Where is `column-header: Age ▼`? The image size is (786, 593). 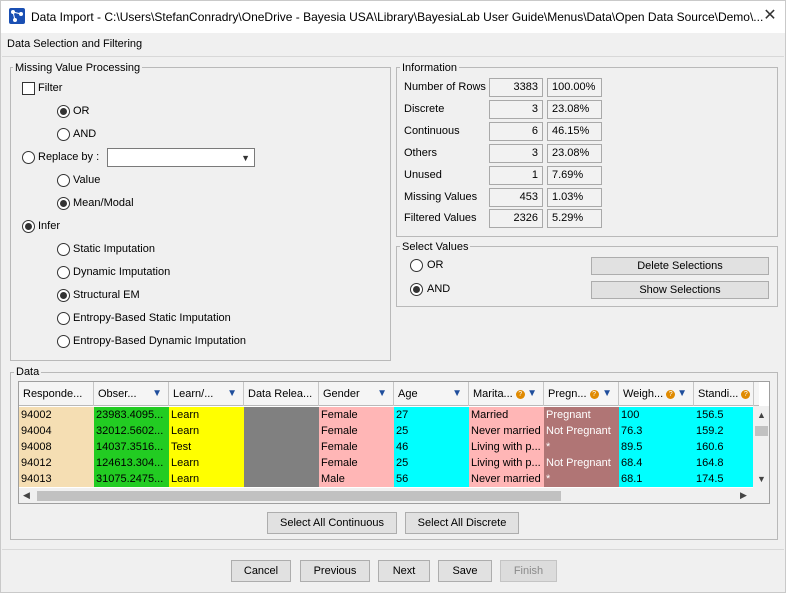
column-header: Age ▼ is located at coordinates (431, 394).